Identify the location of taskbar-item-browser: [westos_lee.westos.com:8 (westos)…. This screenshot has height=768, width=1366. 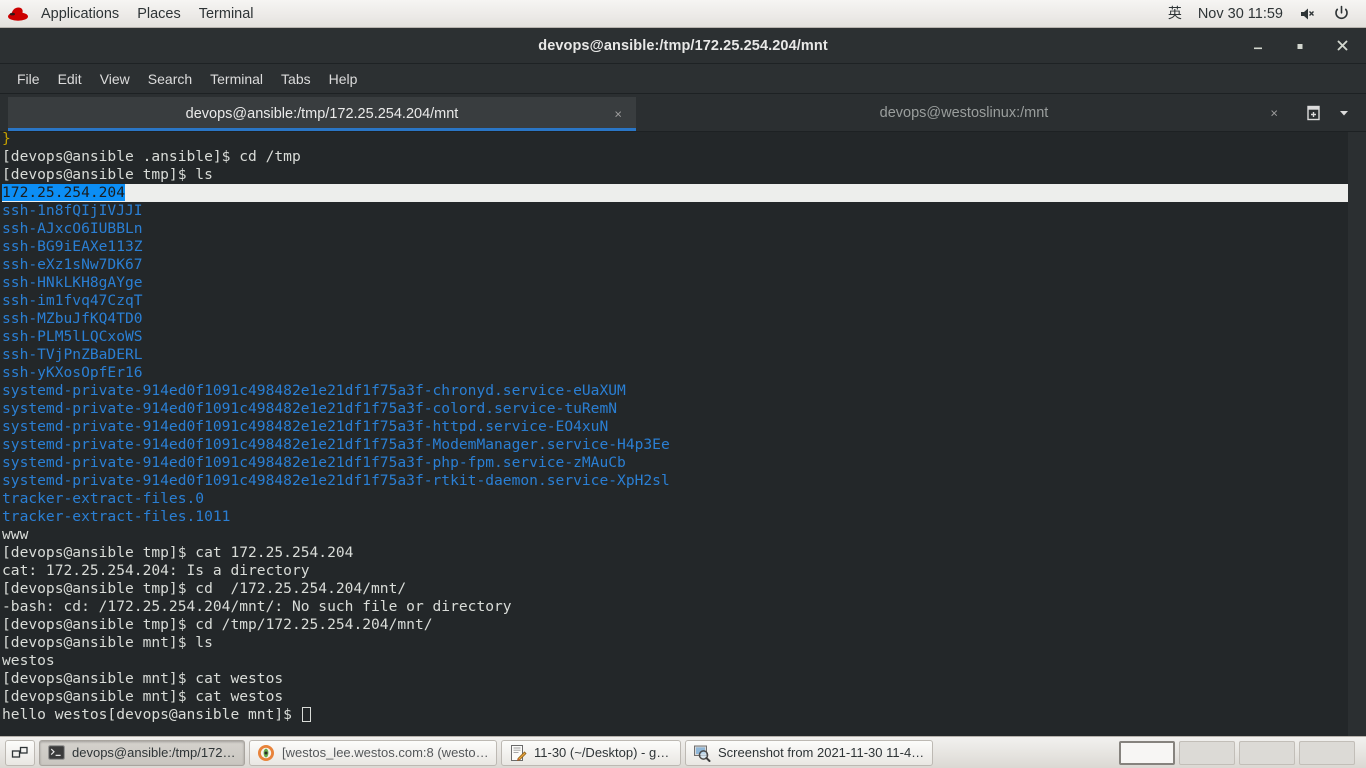
(373, 752).